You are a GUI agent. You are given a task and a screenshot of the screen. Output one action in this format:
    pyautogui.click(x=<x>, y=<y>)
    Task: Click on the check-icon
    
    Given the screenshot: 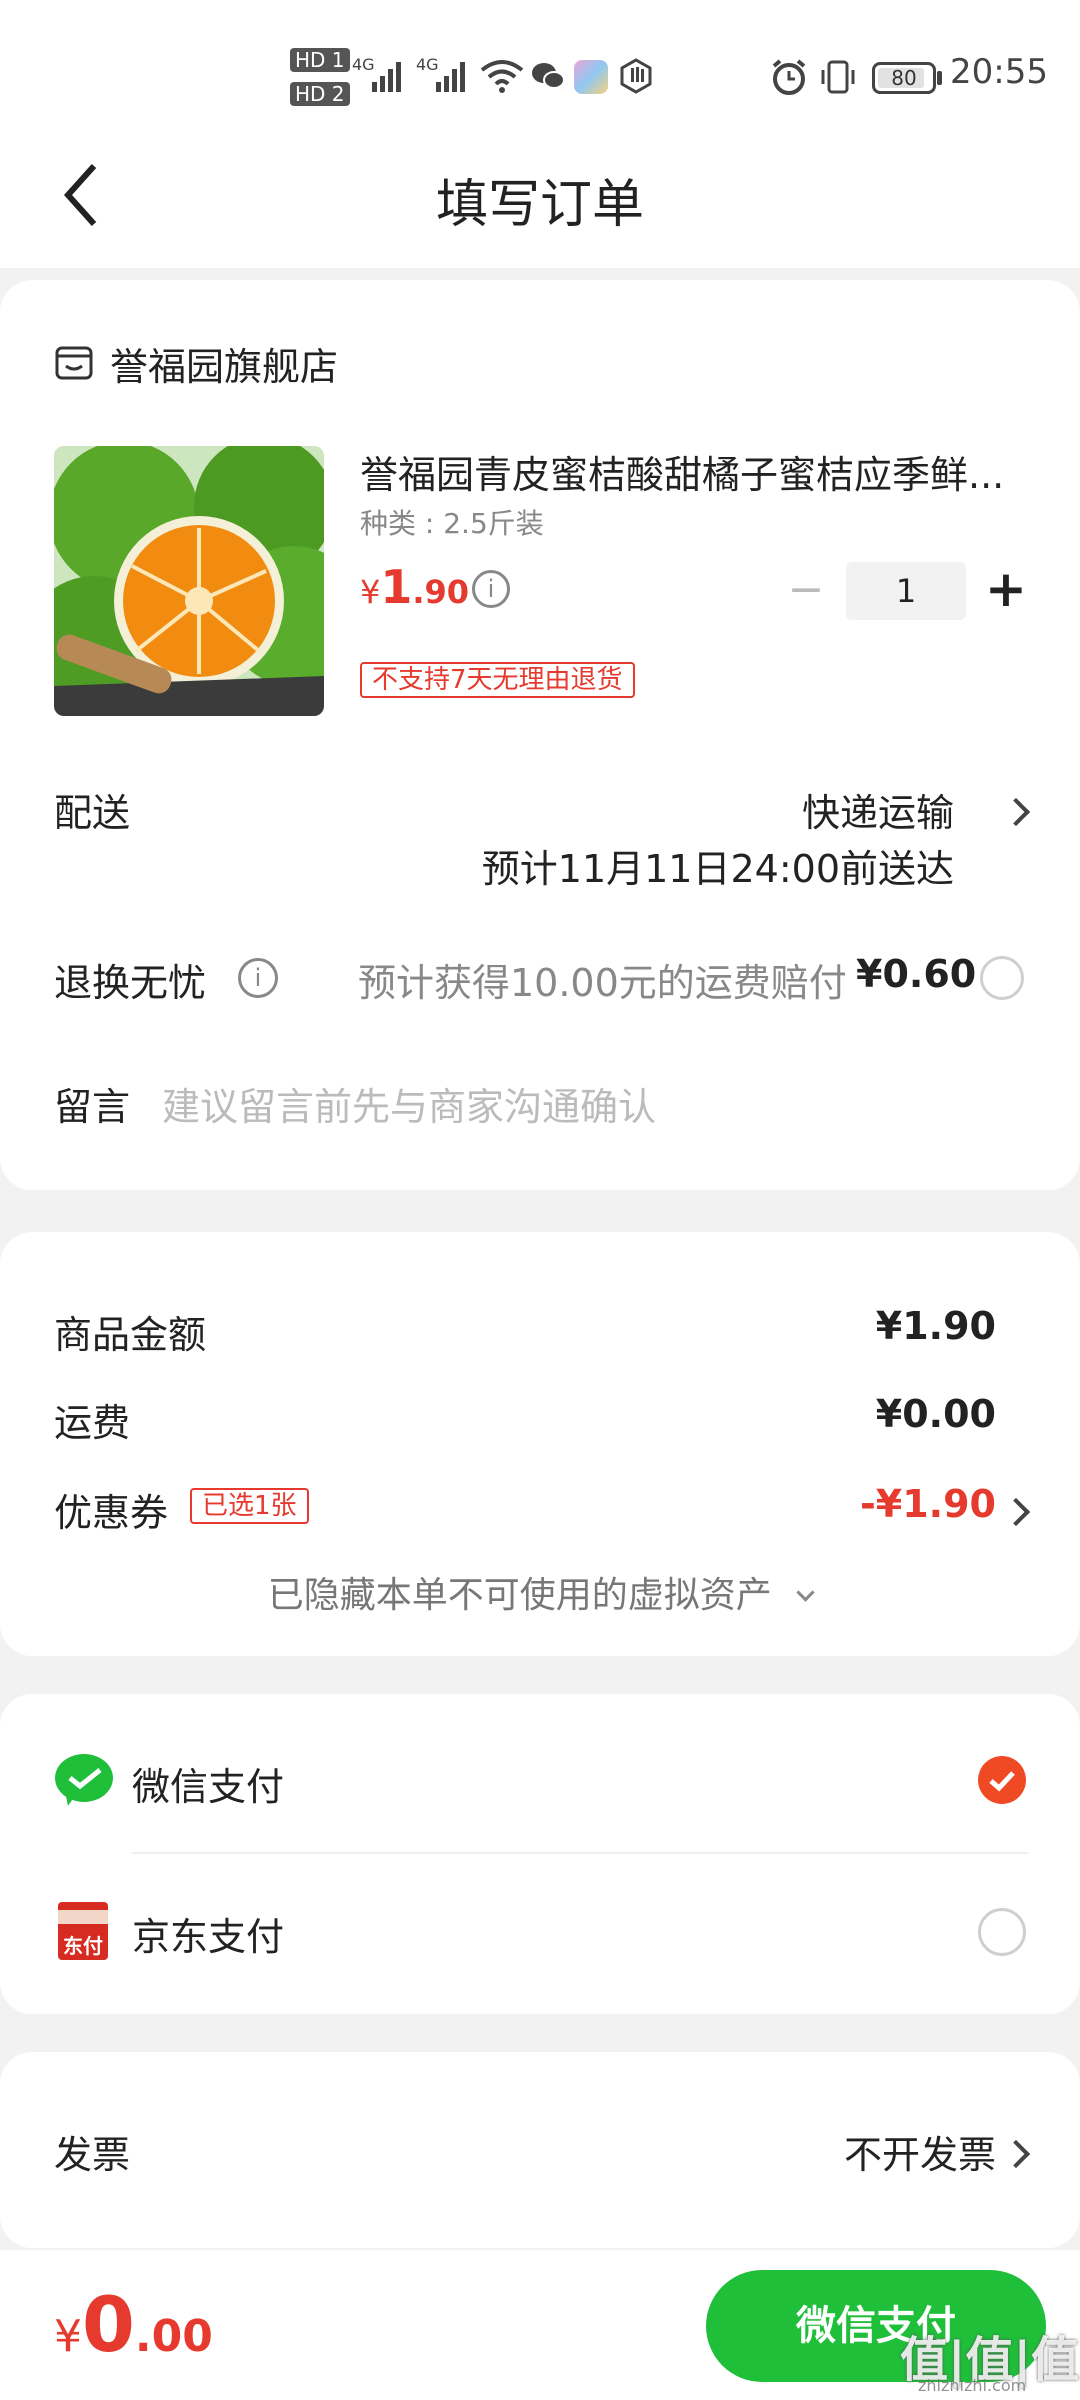 What is the action you would take?
    pyautogui.click(x=1002, y=1781)
    